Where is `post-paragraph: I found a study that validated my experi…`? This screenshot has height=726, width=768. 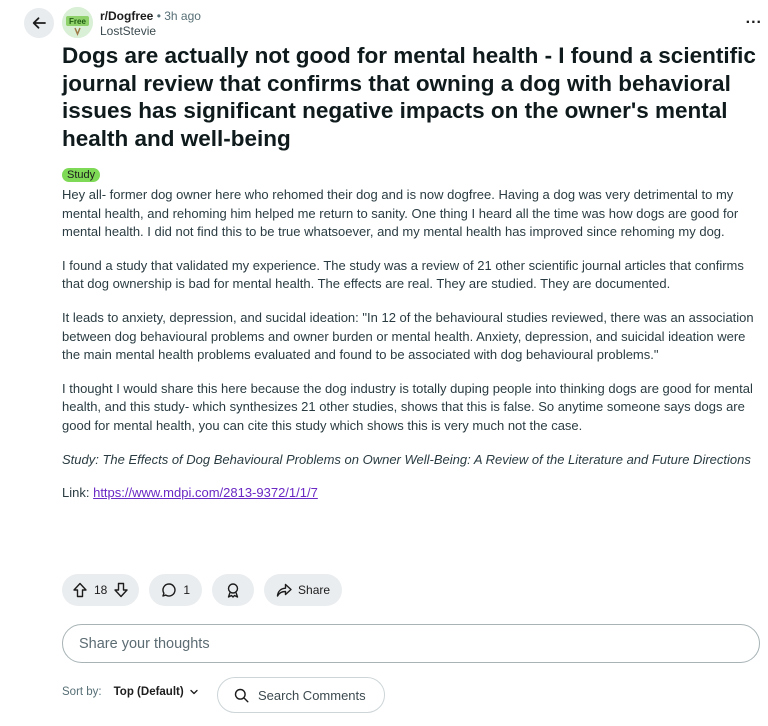
post-paragraph: I found a study that validated my experi… is located at coordinates (403, 274).